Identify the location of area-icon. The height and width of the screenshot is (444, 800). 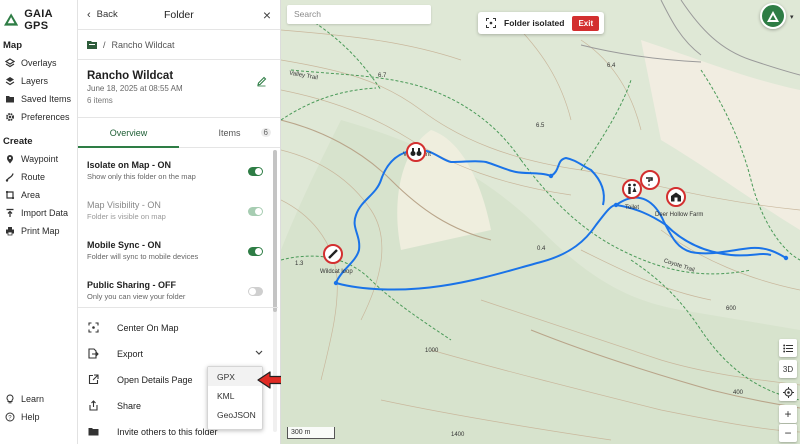
(10, 195).